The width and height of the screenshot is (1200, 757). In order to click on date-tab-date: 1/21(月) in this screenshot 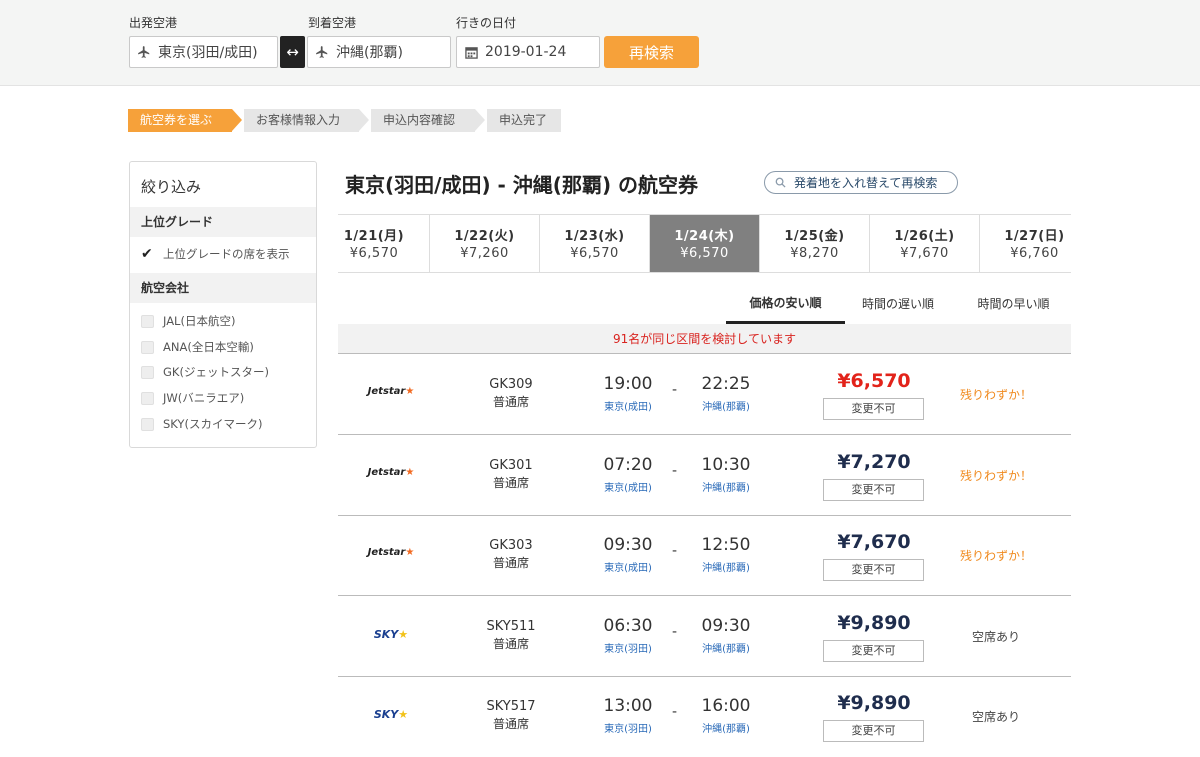, I will do `click(374, 236)`.